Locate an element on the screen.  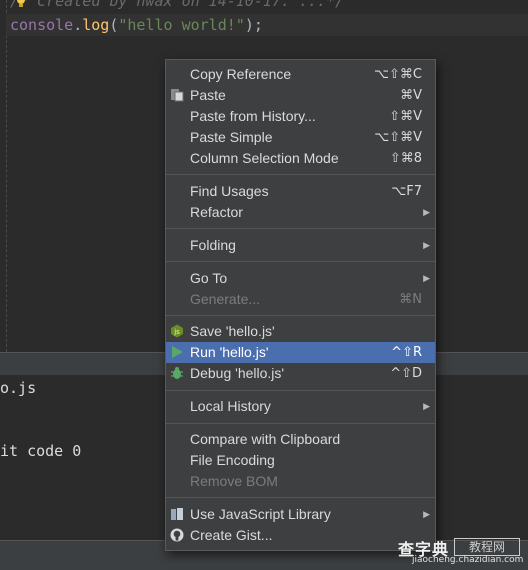
menu-item-label: Paste Simple is located at coordinates (231, 137).